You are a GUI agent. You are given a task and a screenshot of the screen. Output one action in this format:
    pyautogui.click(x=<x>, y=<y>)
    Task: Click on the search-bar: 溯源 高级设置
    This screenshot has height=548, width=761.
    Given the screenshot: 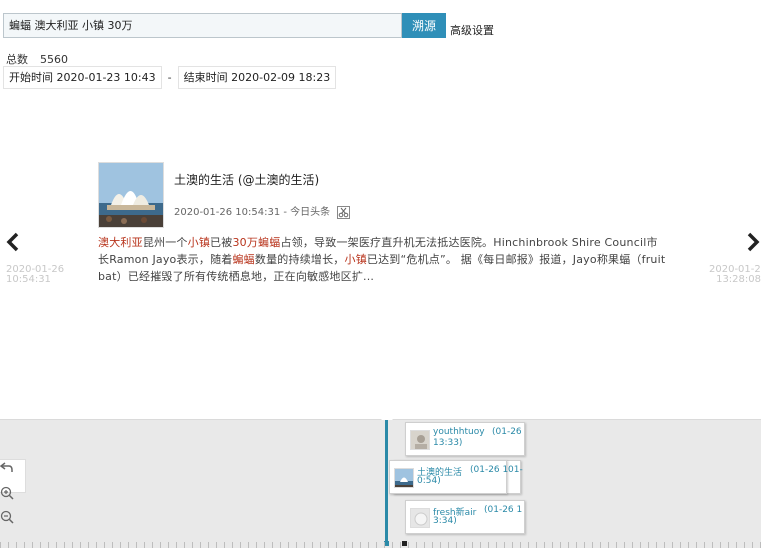 What is the action you would take?
    pyautogui.click(x=248, y=25)
    